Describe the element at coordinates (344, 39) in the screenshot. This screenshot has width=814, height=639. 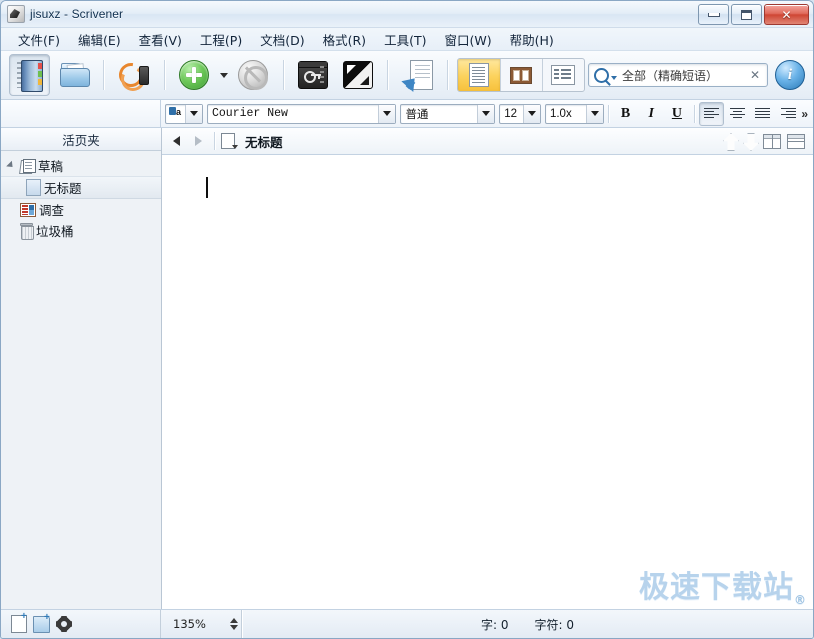
I see `menu-format: 格式(R)` at that location.